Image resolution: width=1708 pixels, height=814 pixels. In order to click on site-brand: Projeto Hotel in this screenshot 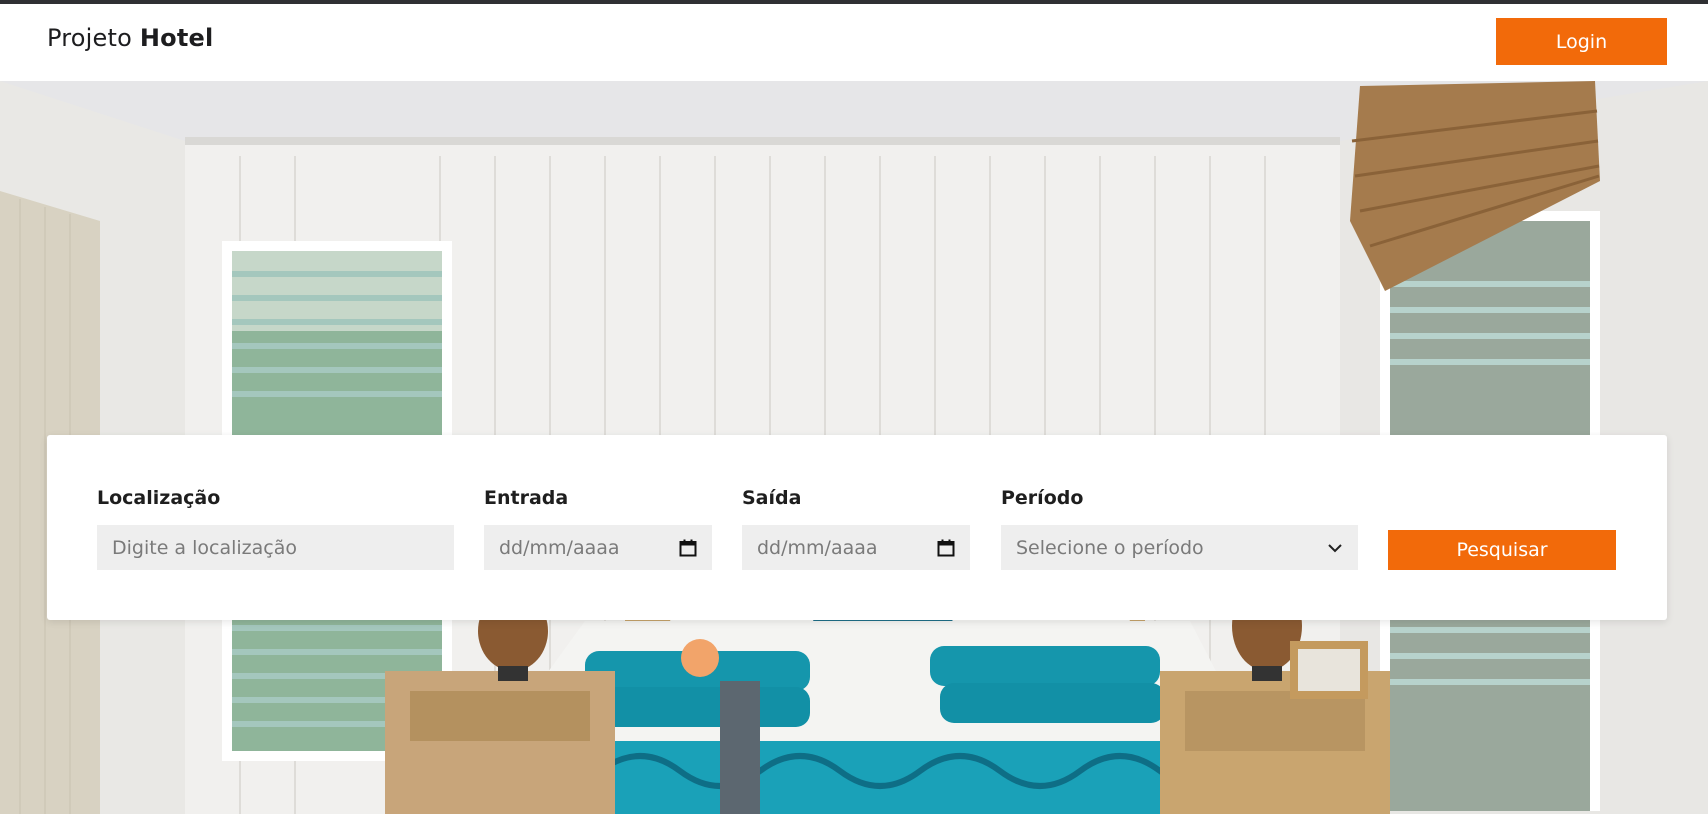, I will do `click(130, 38)`.